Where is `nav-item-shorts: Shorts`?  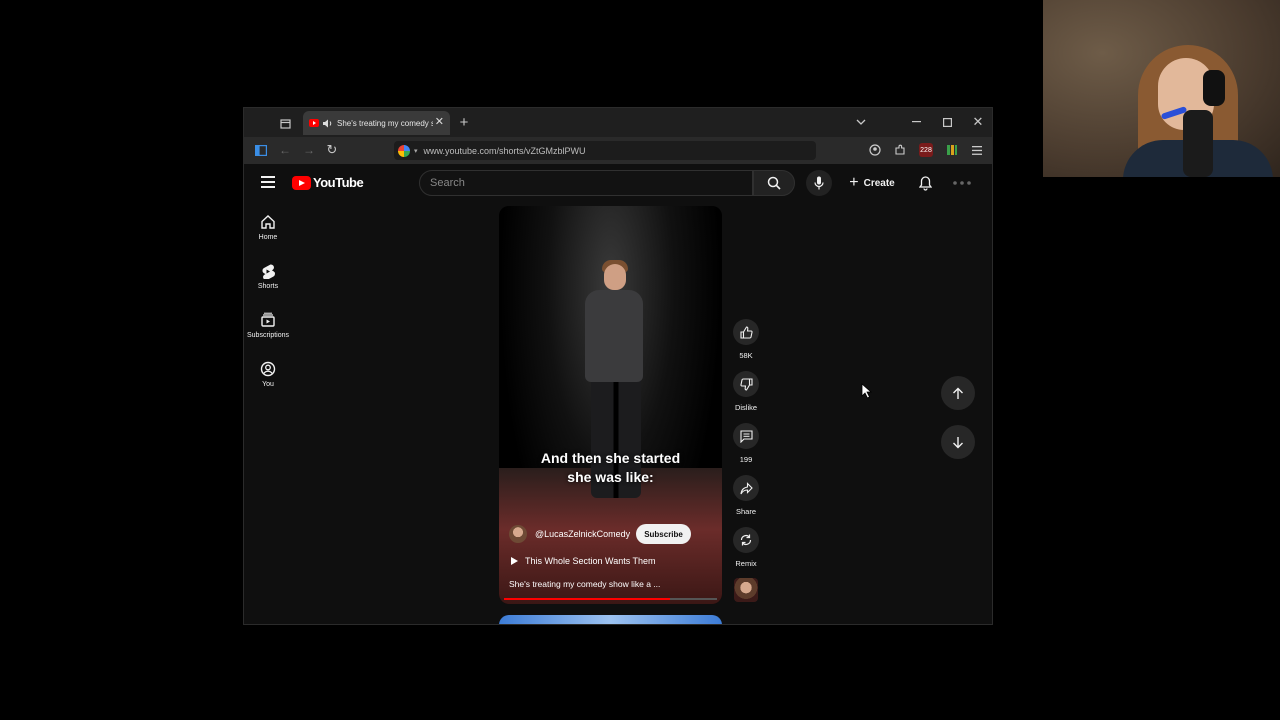 nav-item-shorts: Shorts is located at coordinates (268, 285).